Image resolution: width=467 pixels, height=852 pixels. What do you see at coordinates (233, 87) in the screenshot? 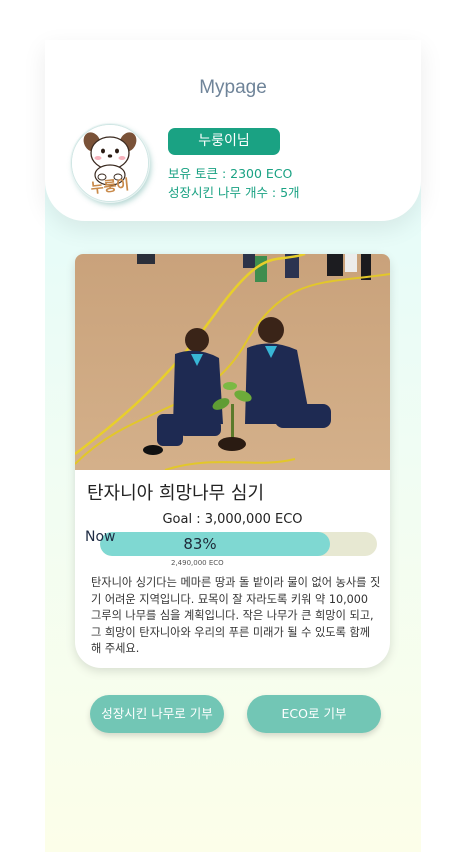
I see `page-title: Mypage` at bounding box center [233, 87].